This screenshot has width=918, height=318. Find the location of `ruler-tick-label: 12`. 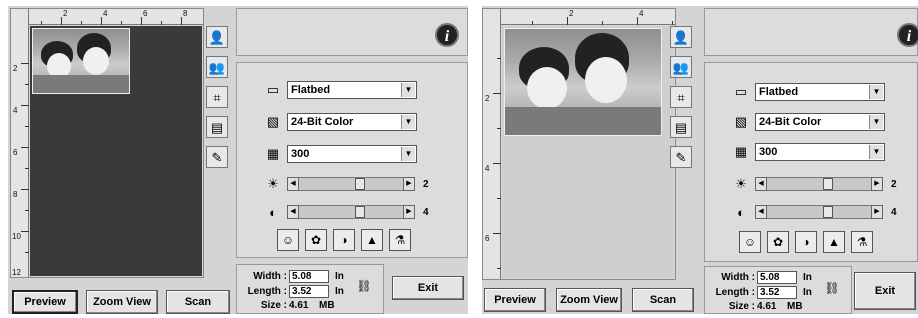

ruler-tick-label: 12 is located at coordinates (16, 272).